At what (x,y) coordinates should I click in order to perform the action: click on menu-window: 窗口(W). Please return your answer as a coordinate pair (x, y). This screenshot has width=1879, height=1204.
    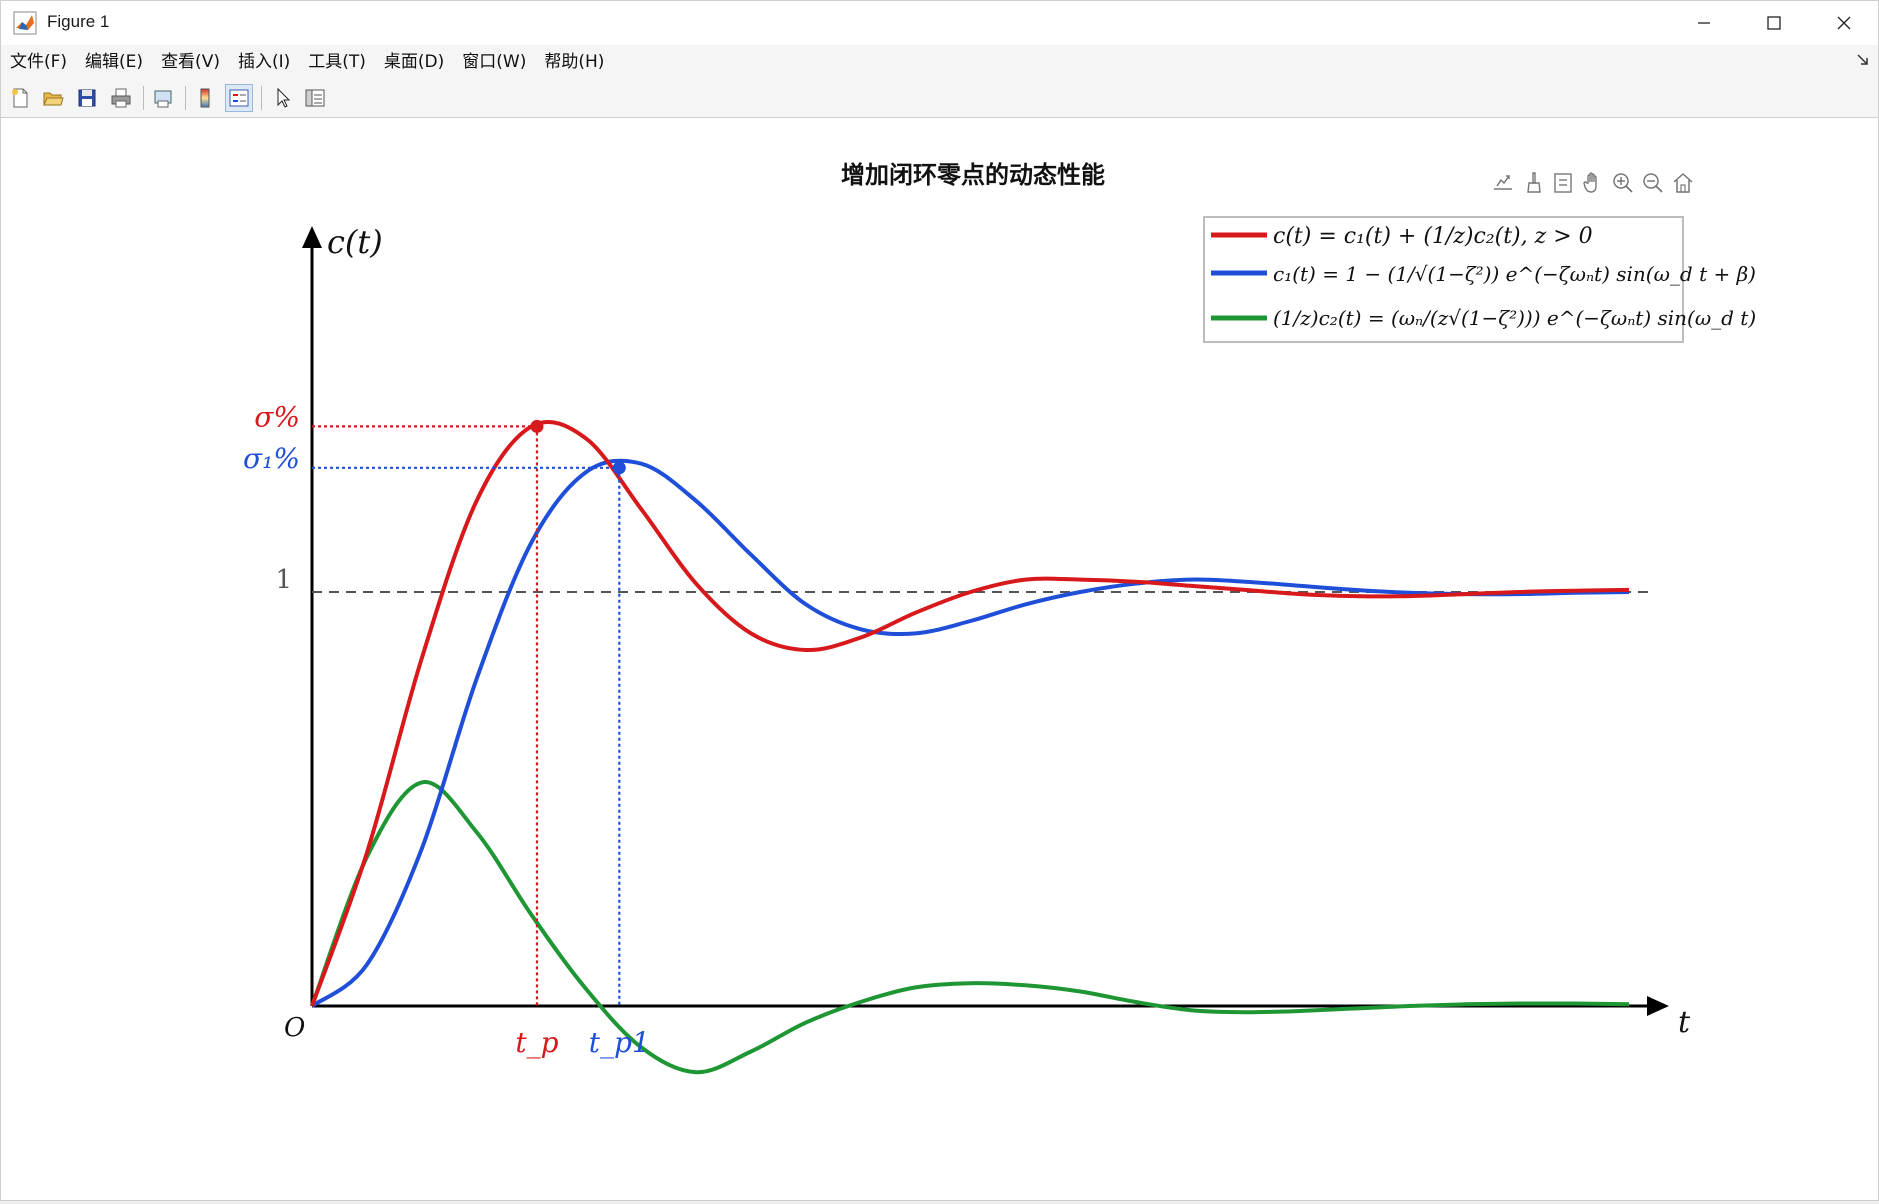
    Looking at the image, I should click on (494, 62).